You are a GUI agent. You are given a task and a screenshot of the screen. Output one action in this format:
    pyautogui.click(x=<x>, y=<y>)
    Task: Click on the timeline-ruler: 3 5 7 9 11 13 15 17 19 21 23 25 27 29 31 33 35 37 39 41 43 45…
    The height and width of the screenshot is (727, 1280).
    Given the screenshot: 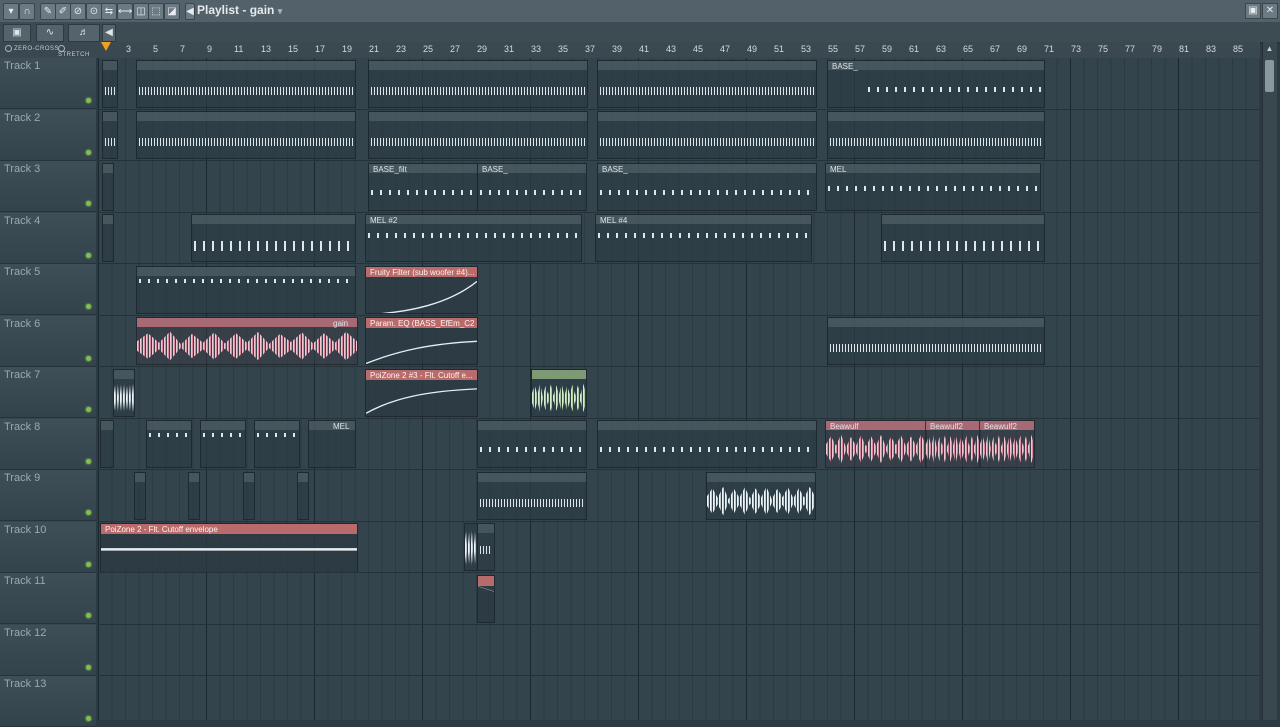 What is the action you would take?
    pyautogui.click(x=679, y=50)
    